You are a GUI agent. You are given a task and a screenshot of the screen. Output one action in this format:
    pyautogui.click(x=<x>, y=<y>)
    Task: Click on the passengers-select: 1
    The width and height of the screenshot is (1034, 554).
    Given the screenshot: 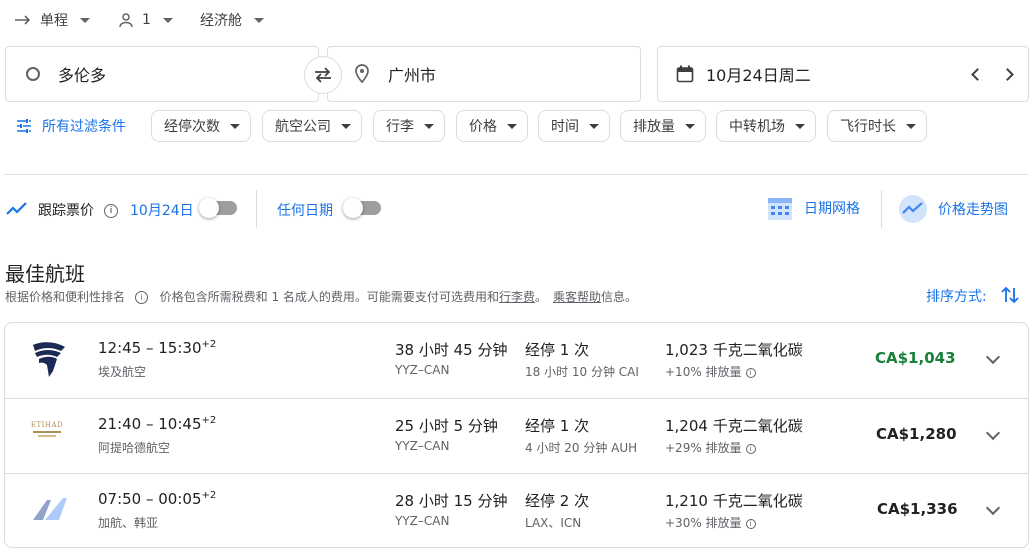 What is the action you would take?
    pyautogui.click(x=145, y=20)
    